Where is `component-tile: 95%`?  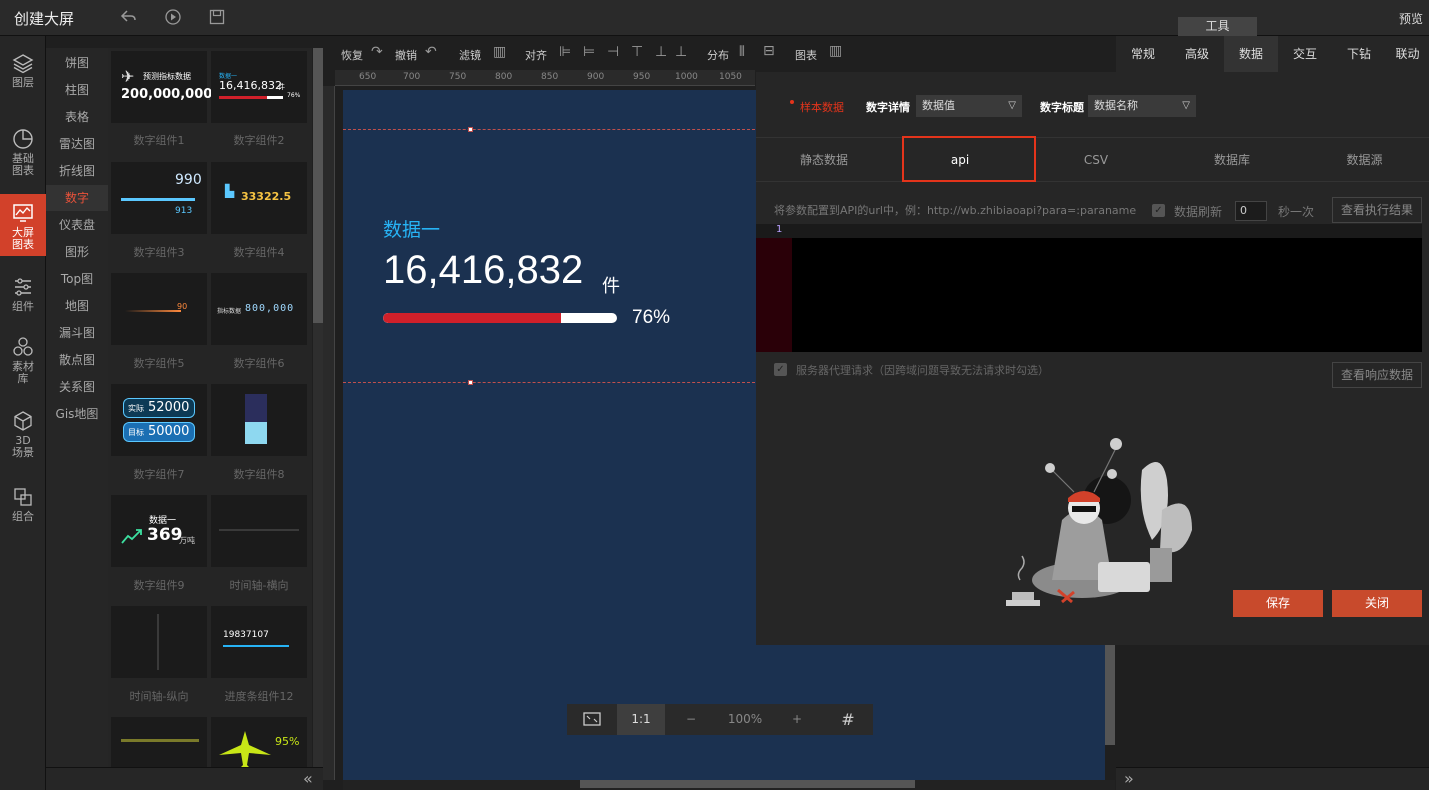 component-tile: 95% is located at coordinates (259, 742).